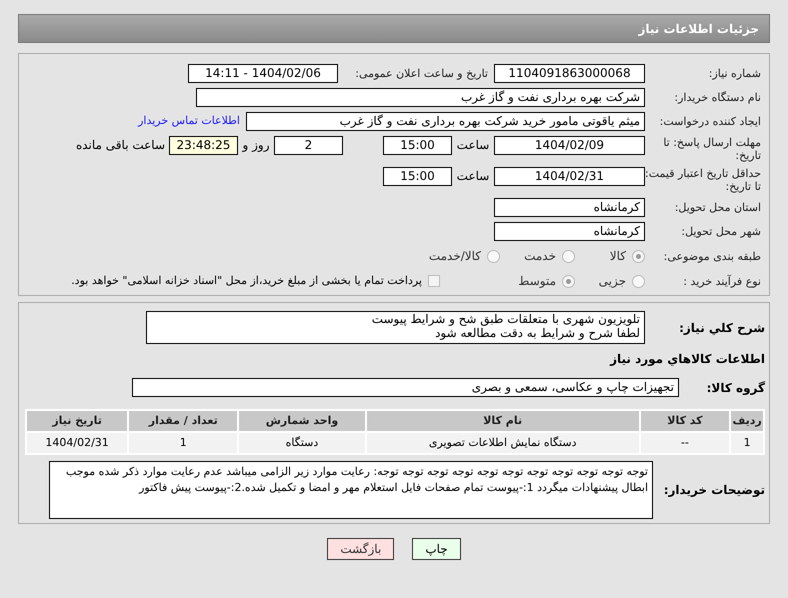  What do you see at coordinates (569, 176) in the screenshot?
I see `validity-date-field: 1404/02/31` at bounding box center [569, 176].